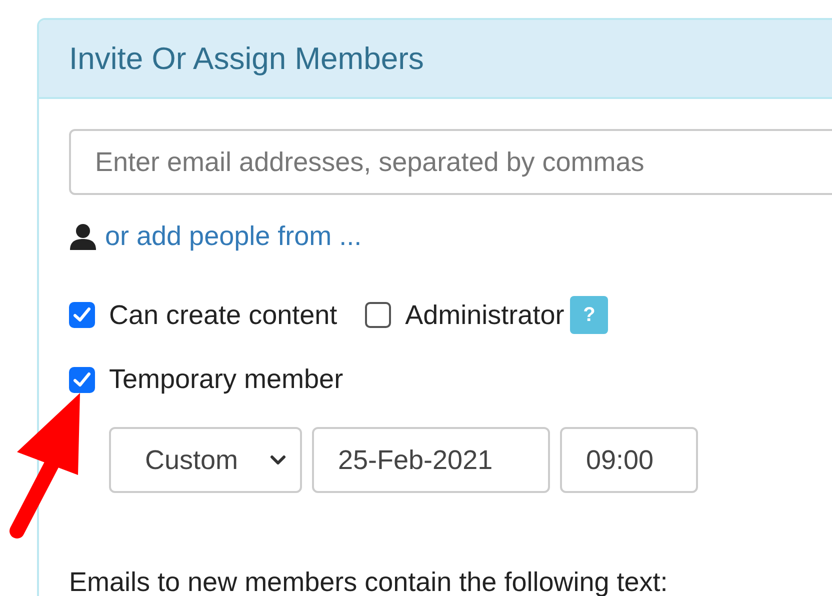 The image size is (832, 596). Describe the element at coordinates (226, 379) in the screenshot. I see `checkbox-label: Temporary member` at that location.